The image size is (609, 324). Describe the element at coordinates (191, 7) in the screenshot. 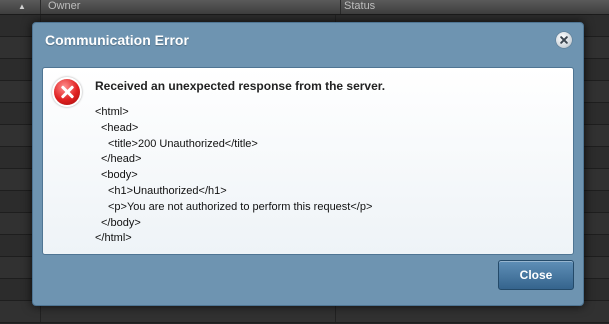

I see `column-header-owner: Owner` at that location.